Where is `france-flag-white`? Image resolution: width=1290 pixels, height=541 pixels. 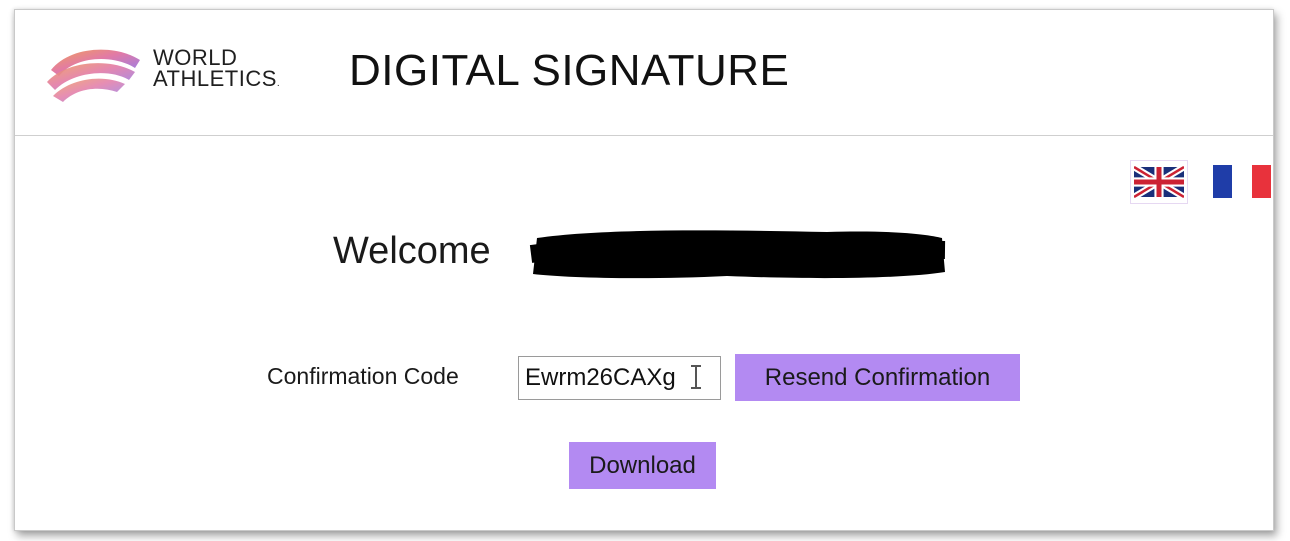 france-flag-white is located at coordinates (1242, 181).